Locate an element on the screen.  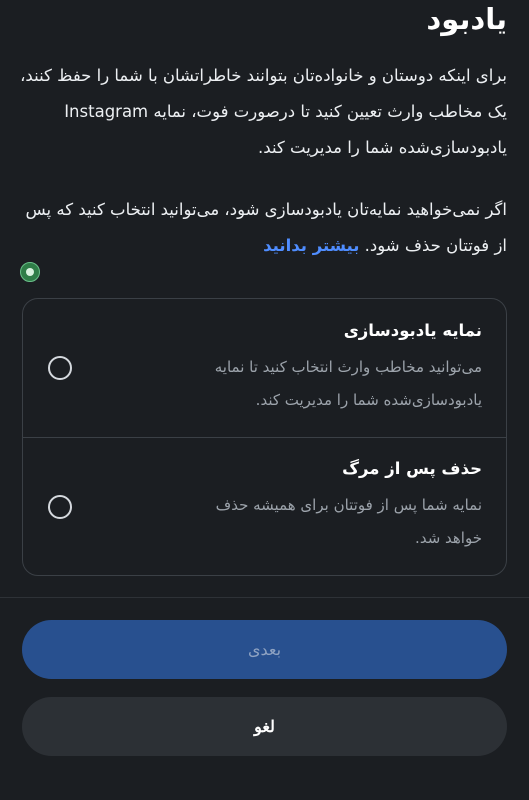
divider is located at coordinates (264, 597).